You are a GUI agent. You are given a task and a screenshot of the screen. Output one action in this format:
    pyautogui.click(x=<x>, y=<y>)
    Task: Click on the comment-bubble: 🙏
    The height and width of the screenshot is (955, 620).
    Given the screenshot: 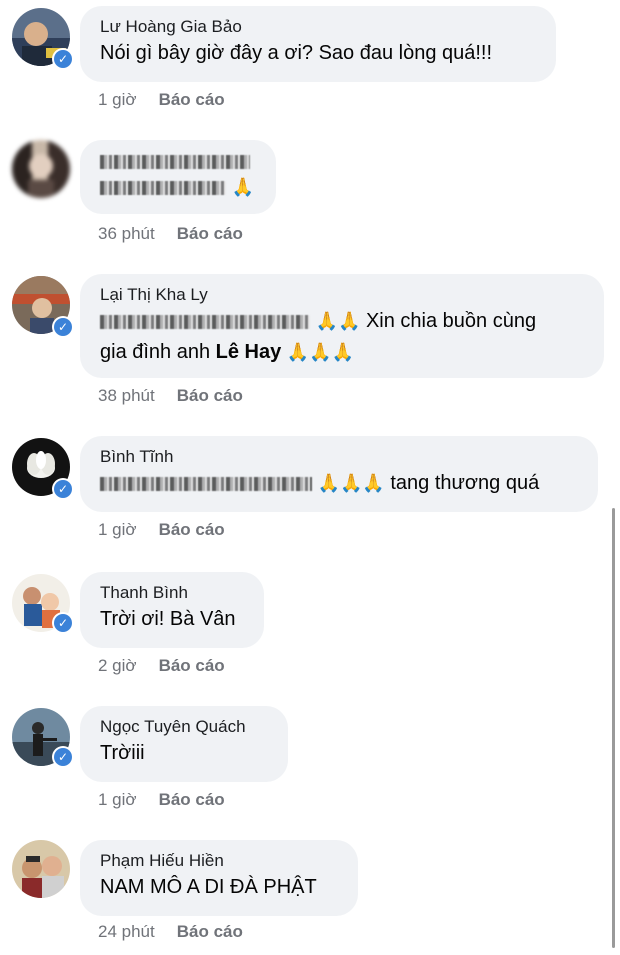 What is the action you would take?
    pyautogui.click(x=178, y=177)
    